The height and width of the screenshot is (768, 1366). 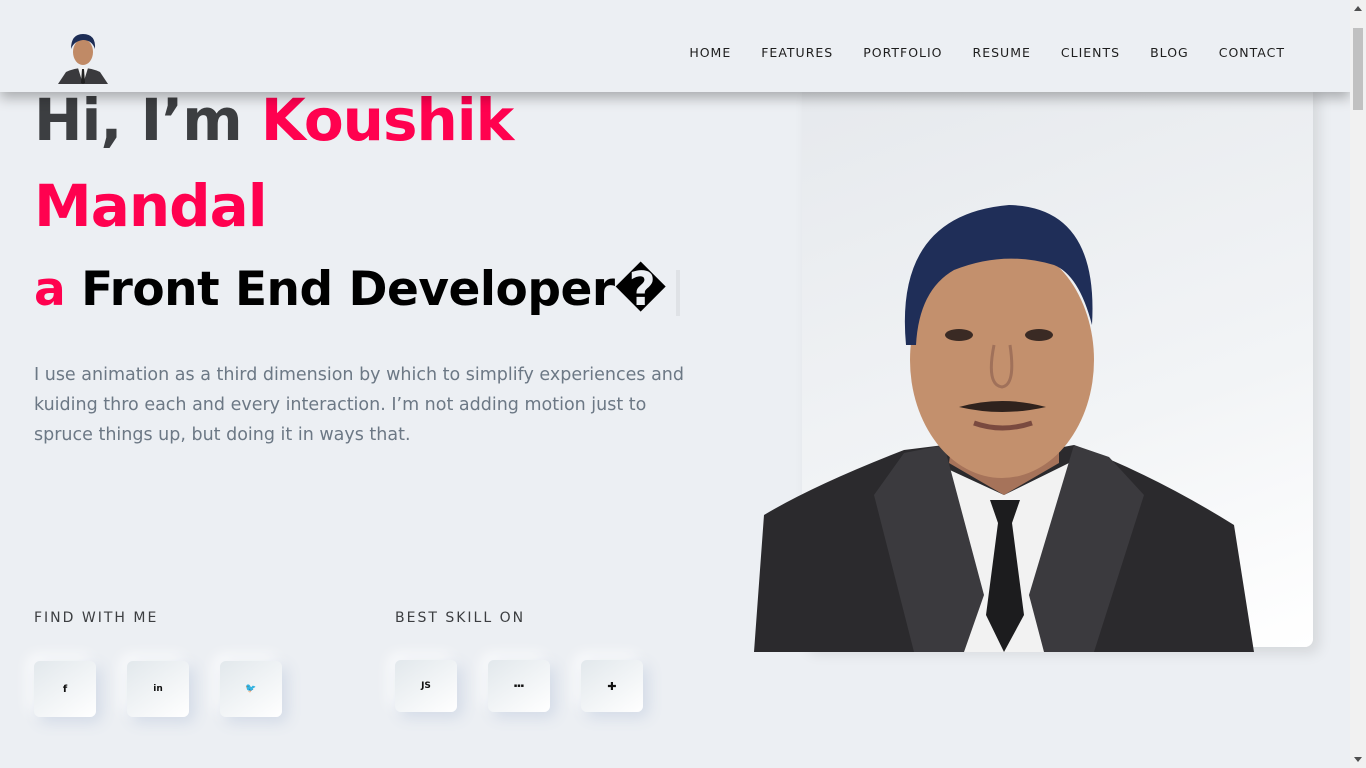 What do you see at coordinates (147, 120) in the screenshot?
I see `greeting-text: Hi, I’m` at bounding box center [147, 120].